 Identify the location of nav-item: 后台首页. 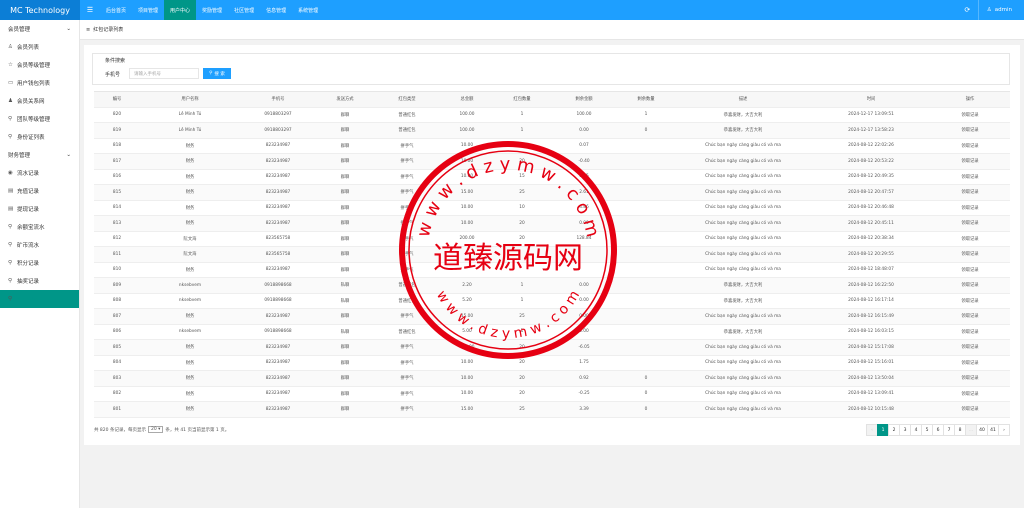
(116, 10).